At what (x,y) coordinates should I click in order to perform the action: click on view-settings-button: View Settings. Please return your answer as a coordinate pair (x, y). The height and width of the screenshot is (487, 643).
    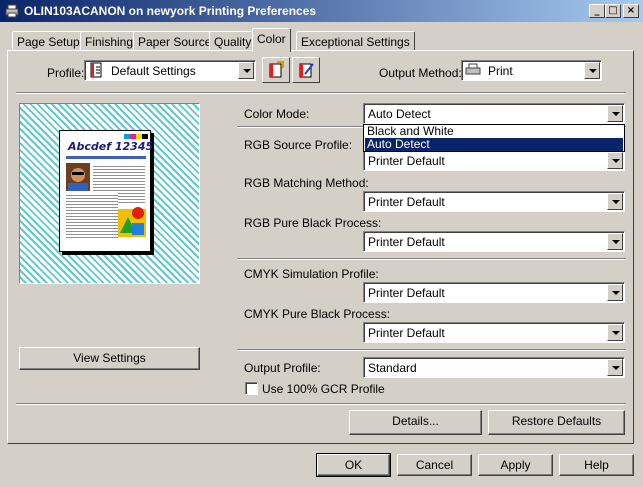
    Looking at the image, I should click on (109, 358).